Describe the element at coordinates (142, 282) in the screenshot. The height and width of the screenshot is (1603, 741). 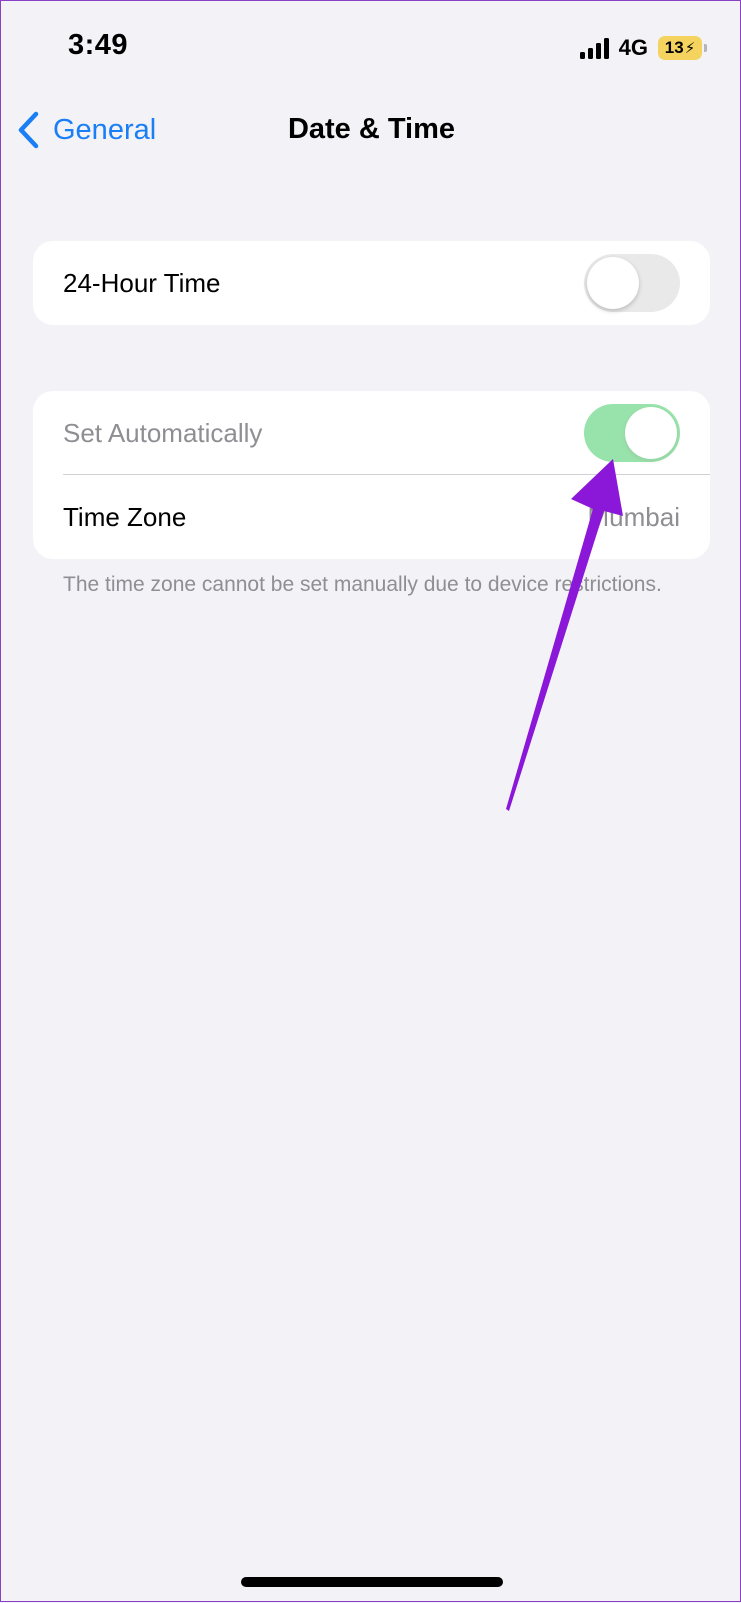
I see `24-hour-time-label: 24-Hour Time` at that location.